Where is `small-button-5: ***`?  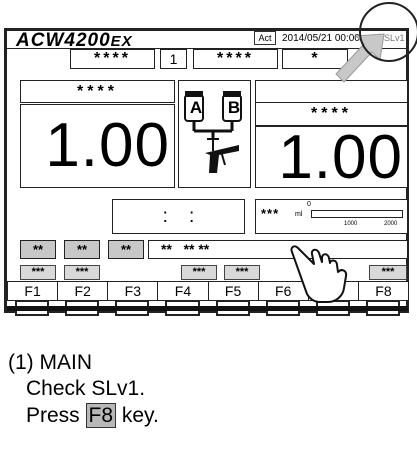
small-button-5: *** is located at coordinates (388, 272).